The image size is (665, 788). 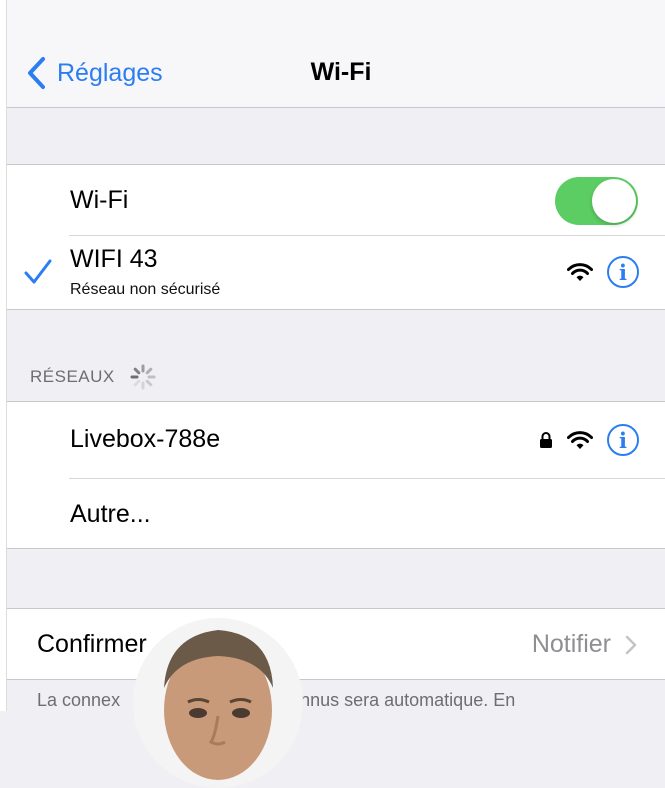 I want to click on presenter-avatar, so click(x=218, y=703).